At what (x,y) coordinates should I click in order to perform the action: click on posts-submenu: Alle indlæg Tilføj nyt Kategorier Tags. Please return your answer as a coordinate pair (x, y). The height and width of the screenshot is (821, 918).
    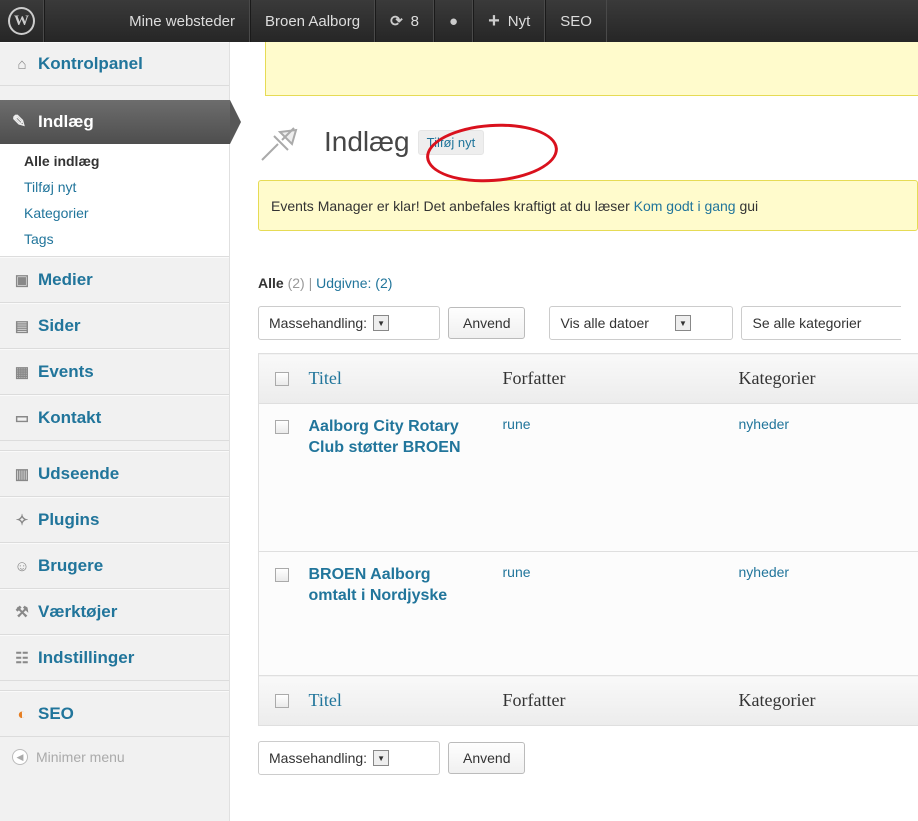
    Looking at the image, I should click on (114, 200).